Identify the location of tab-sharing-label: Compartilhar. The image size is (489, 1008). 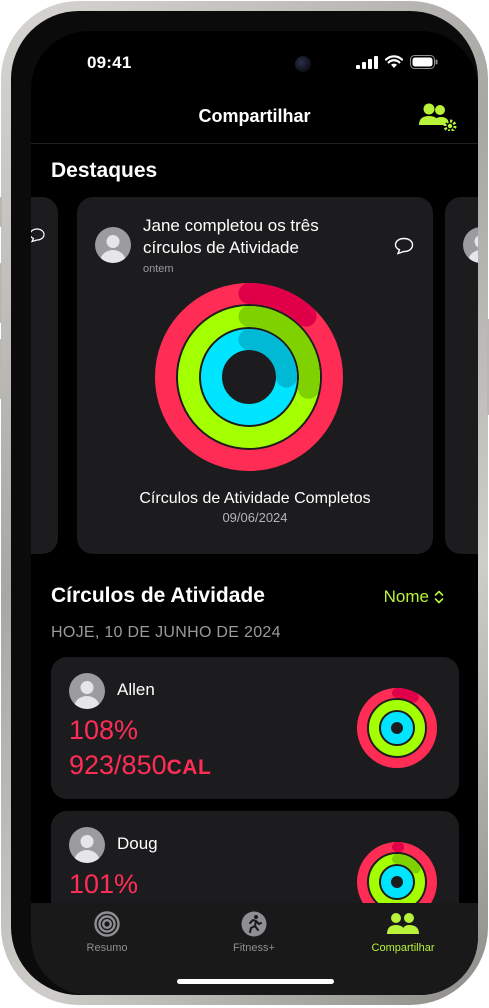
(403, 948).